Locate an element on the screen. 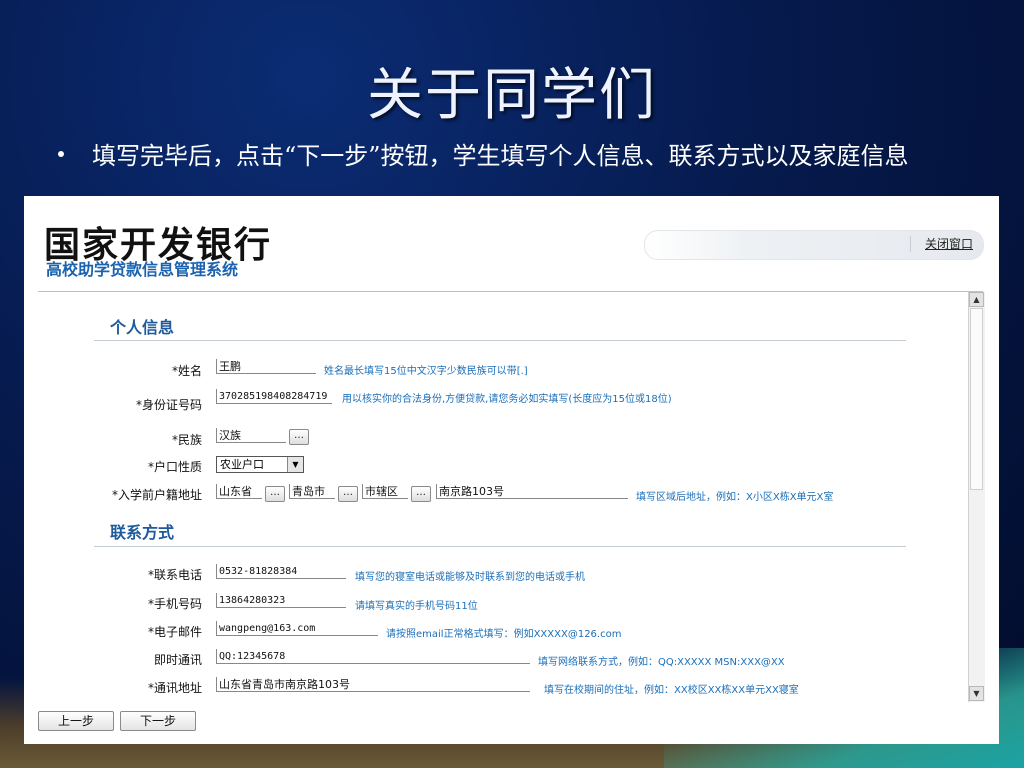 The image size is (1024, 768). scroll-up-icon: ▲ is located at coordinates (976, 299).